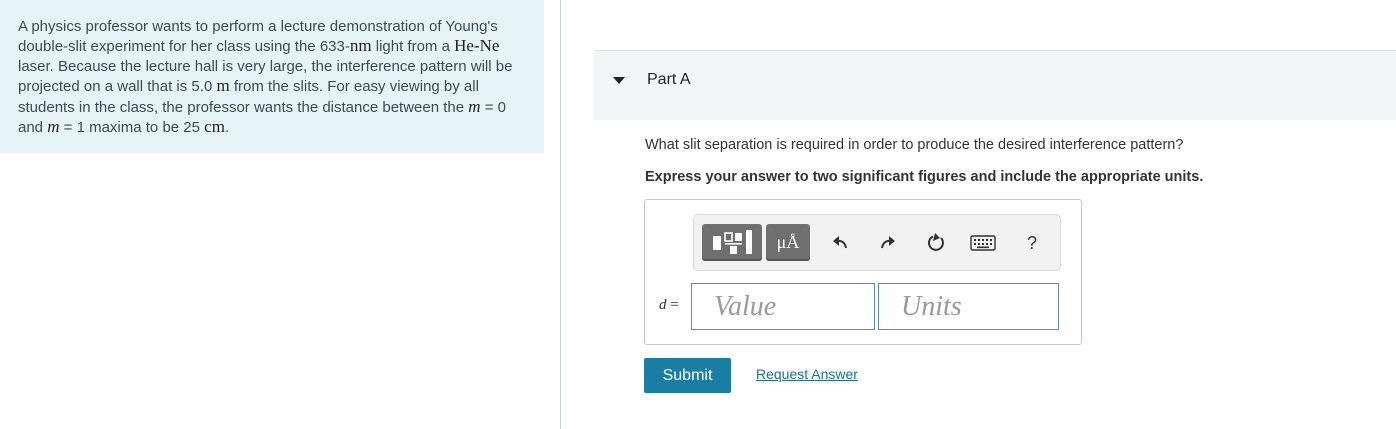 The width and height of the screenshot is (1396, 429). I want to click on answer-variable-label: d =, so click(669, 305).